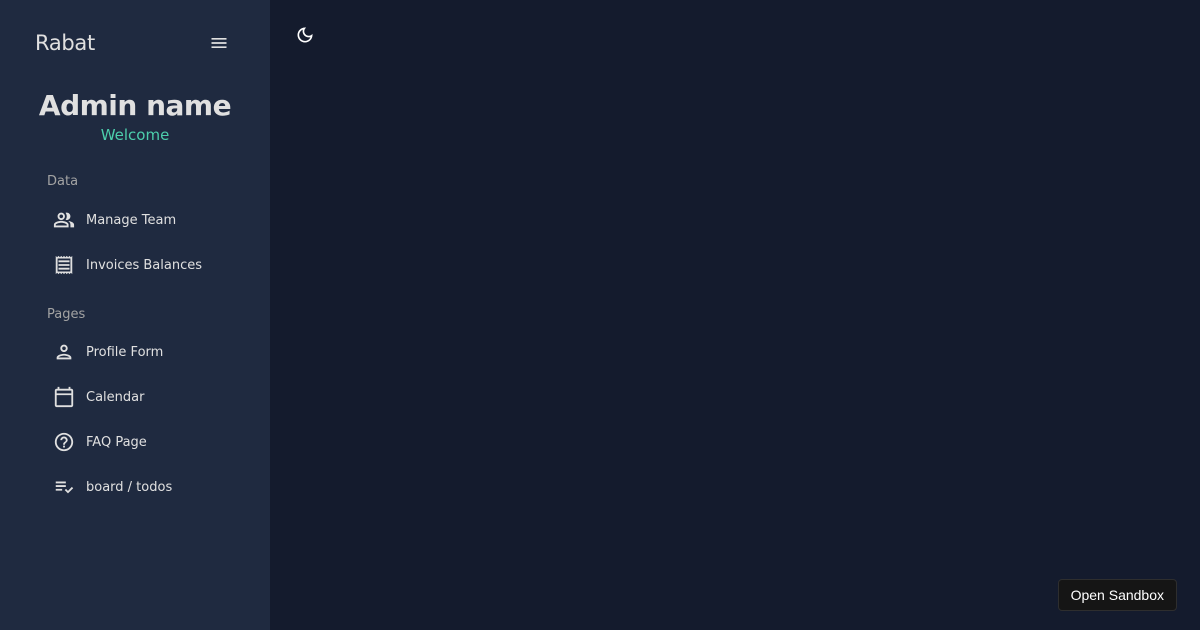 The width and height of the screenshot is (1200, 630). What do you see at coordinates (144, 265) in the screenshot?
I see `sidebar-item-label: Invoices Balances` at bounding box center [144, 265].